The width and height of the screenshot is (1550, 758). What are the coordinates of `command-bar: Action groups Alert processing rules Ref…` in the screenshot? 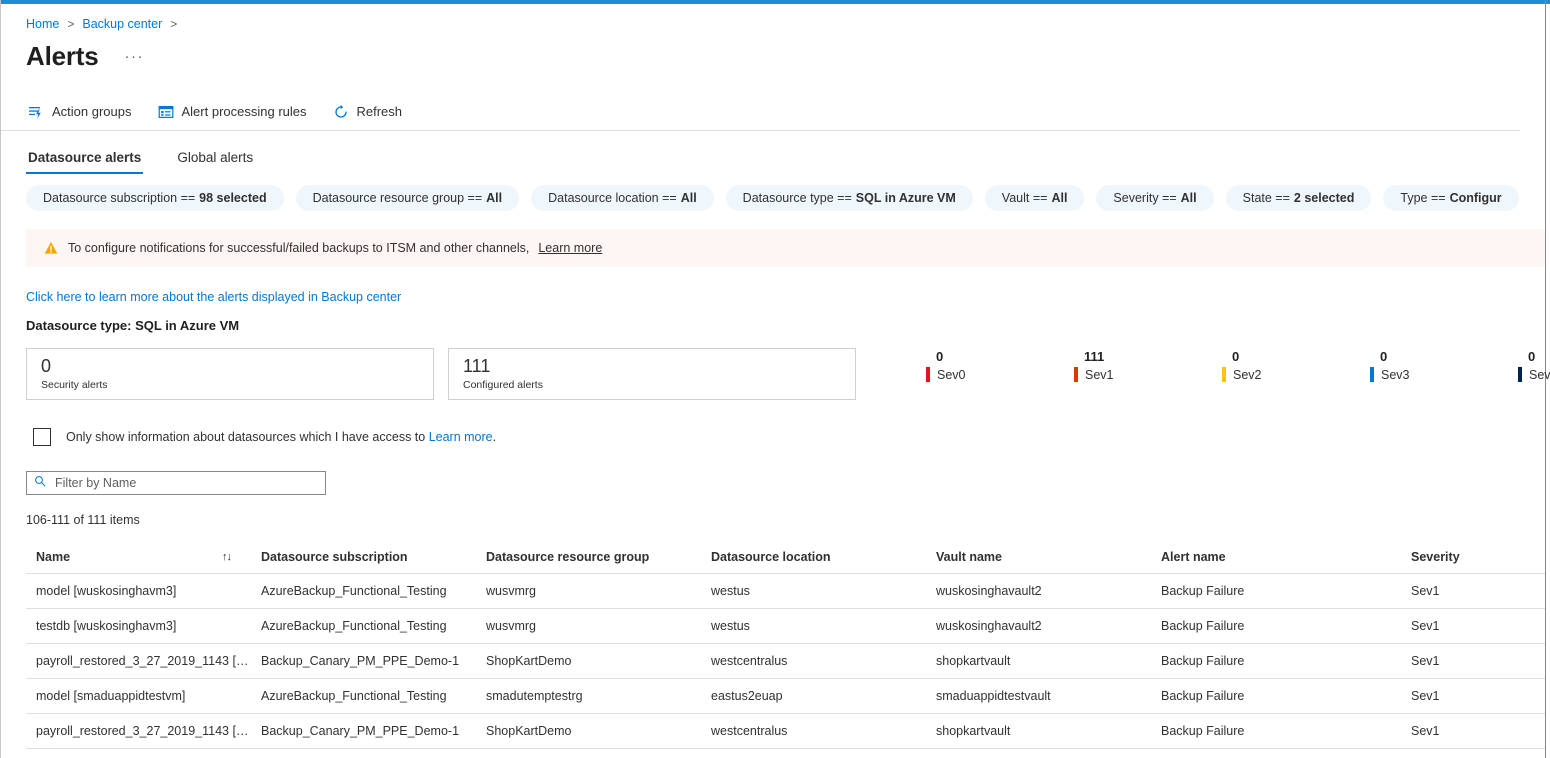 It's located at (760, 112).